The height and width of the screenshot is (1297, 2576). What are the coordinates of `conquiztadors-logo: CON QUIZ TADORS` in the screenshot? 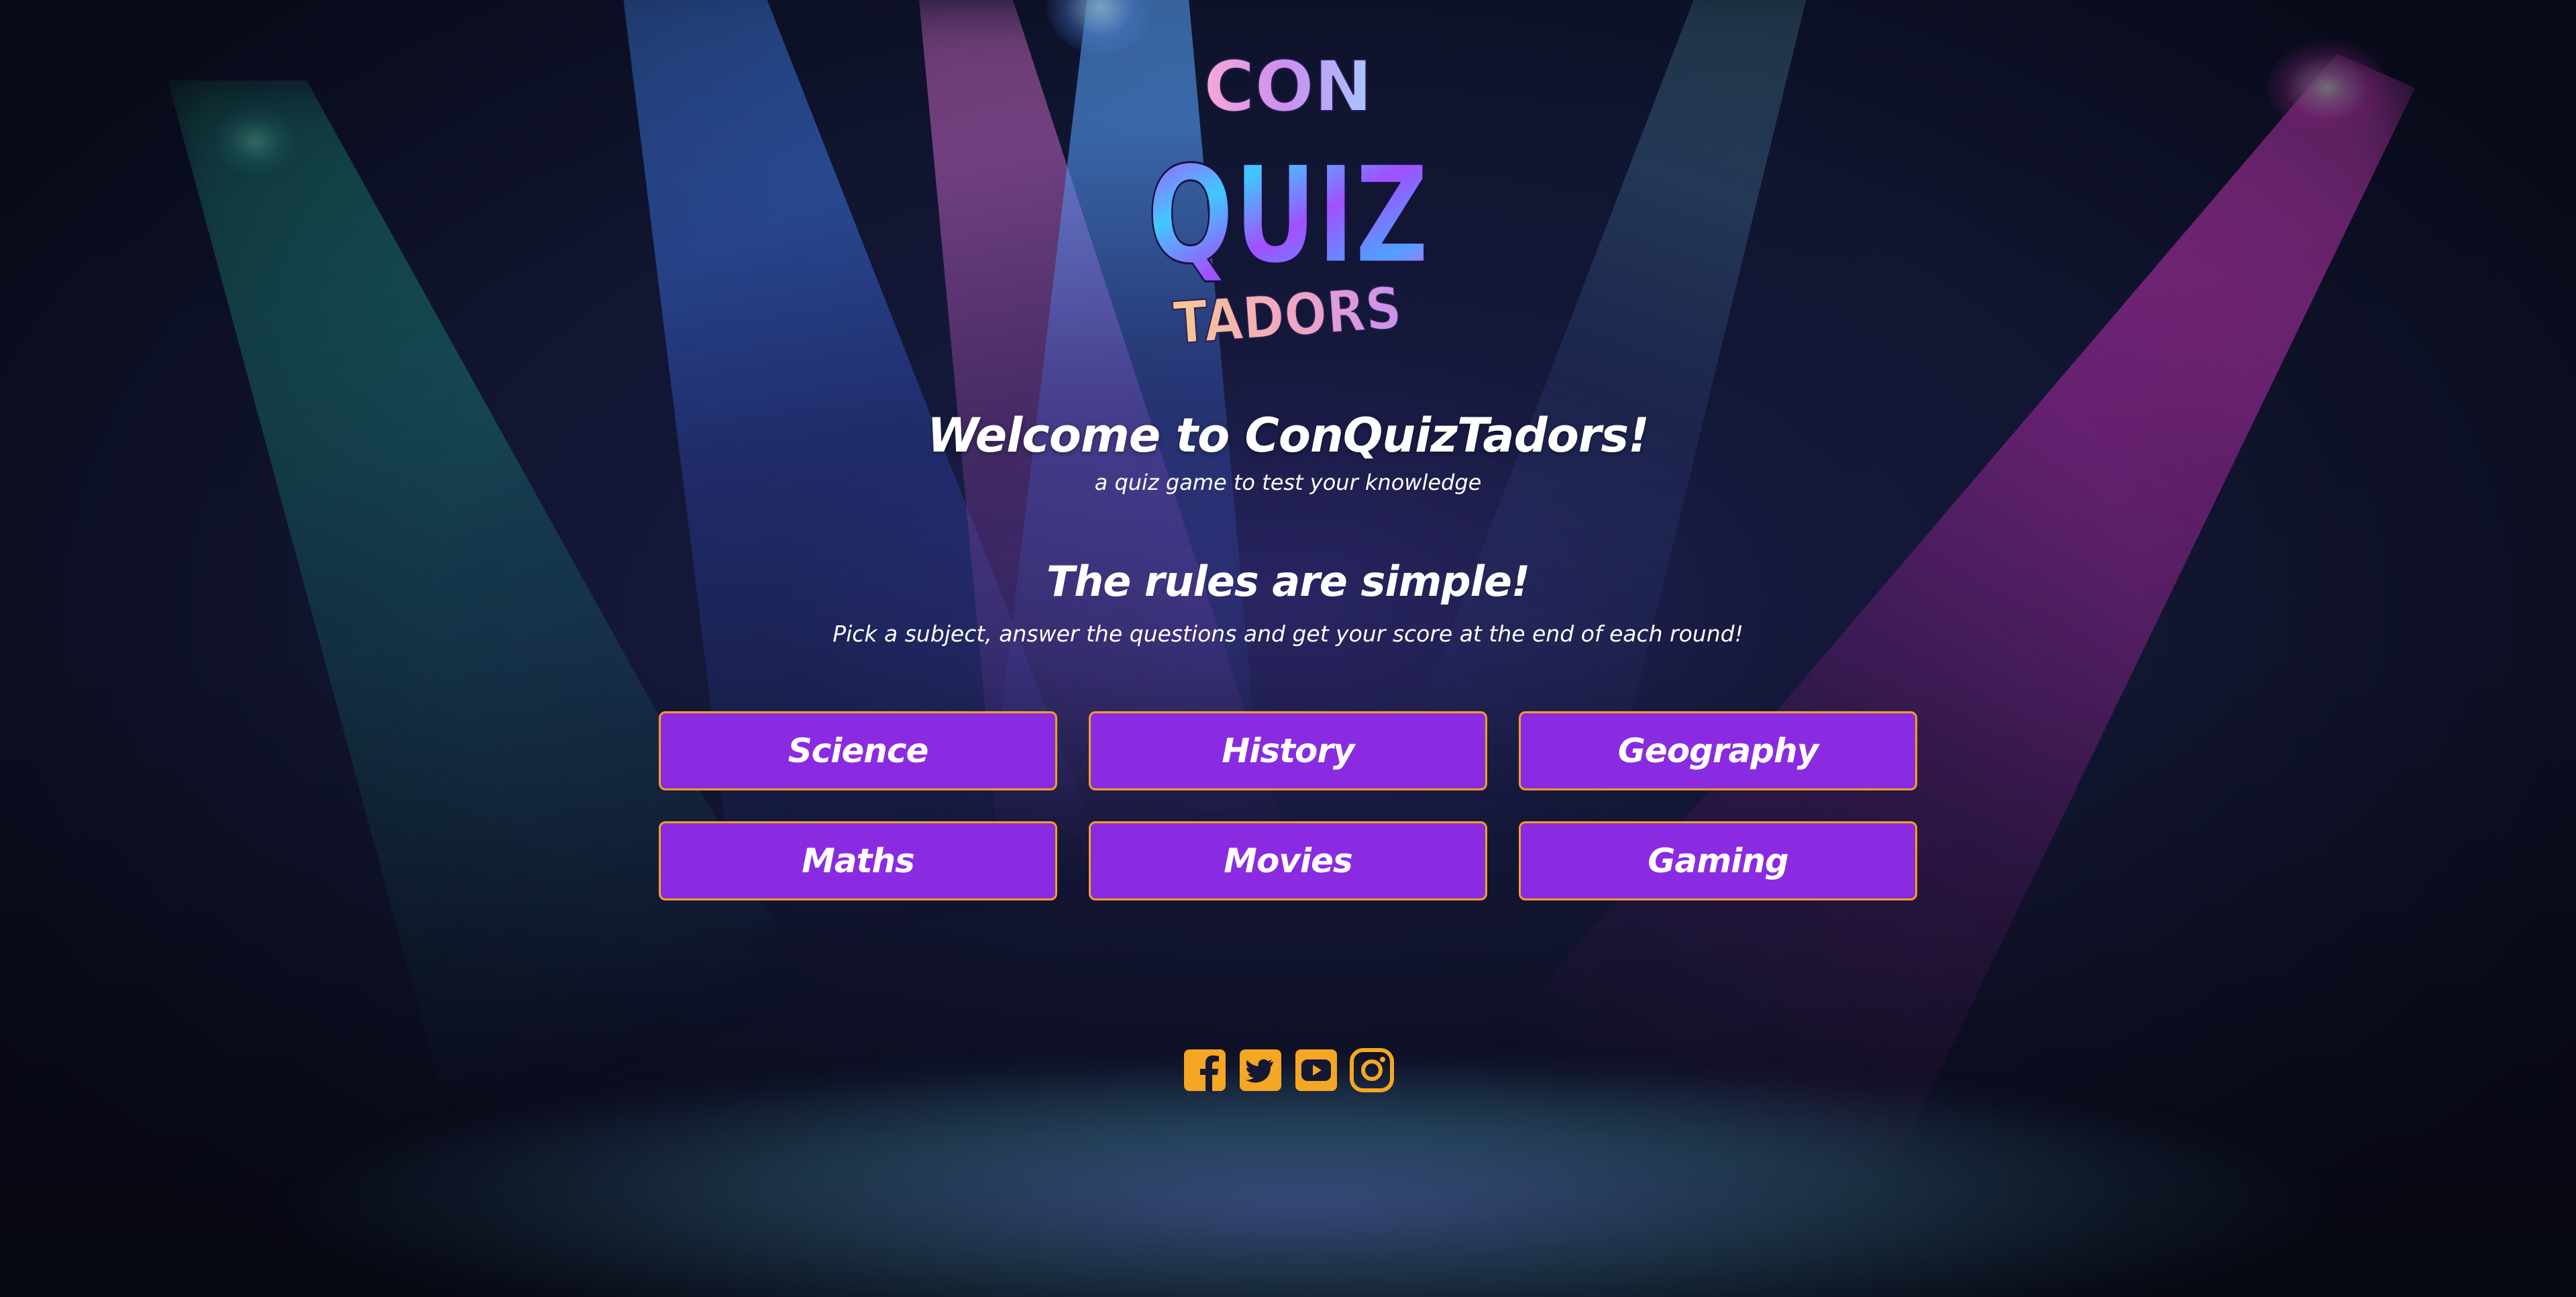 It's located at (1288, 201).